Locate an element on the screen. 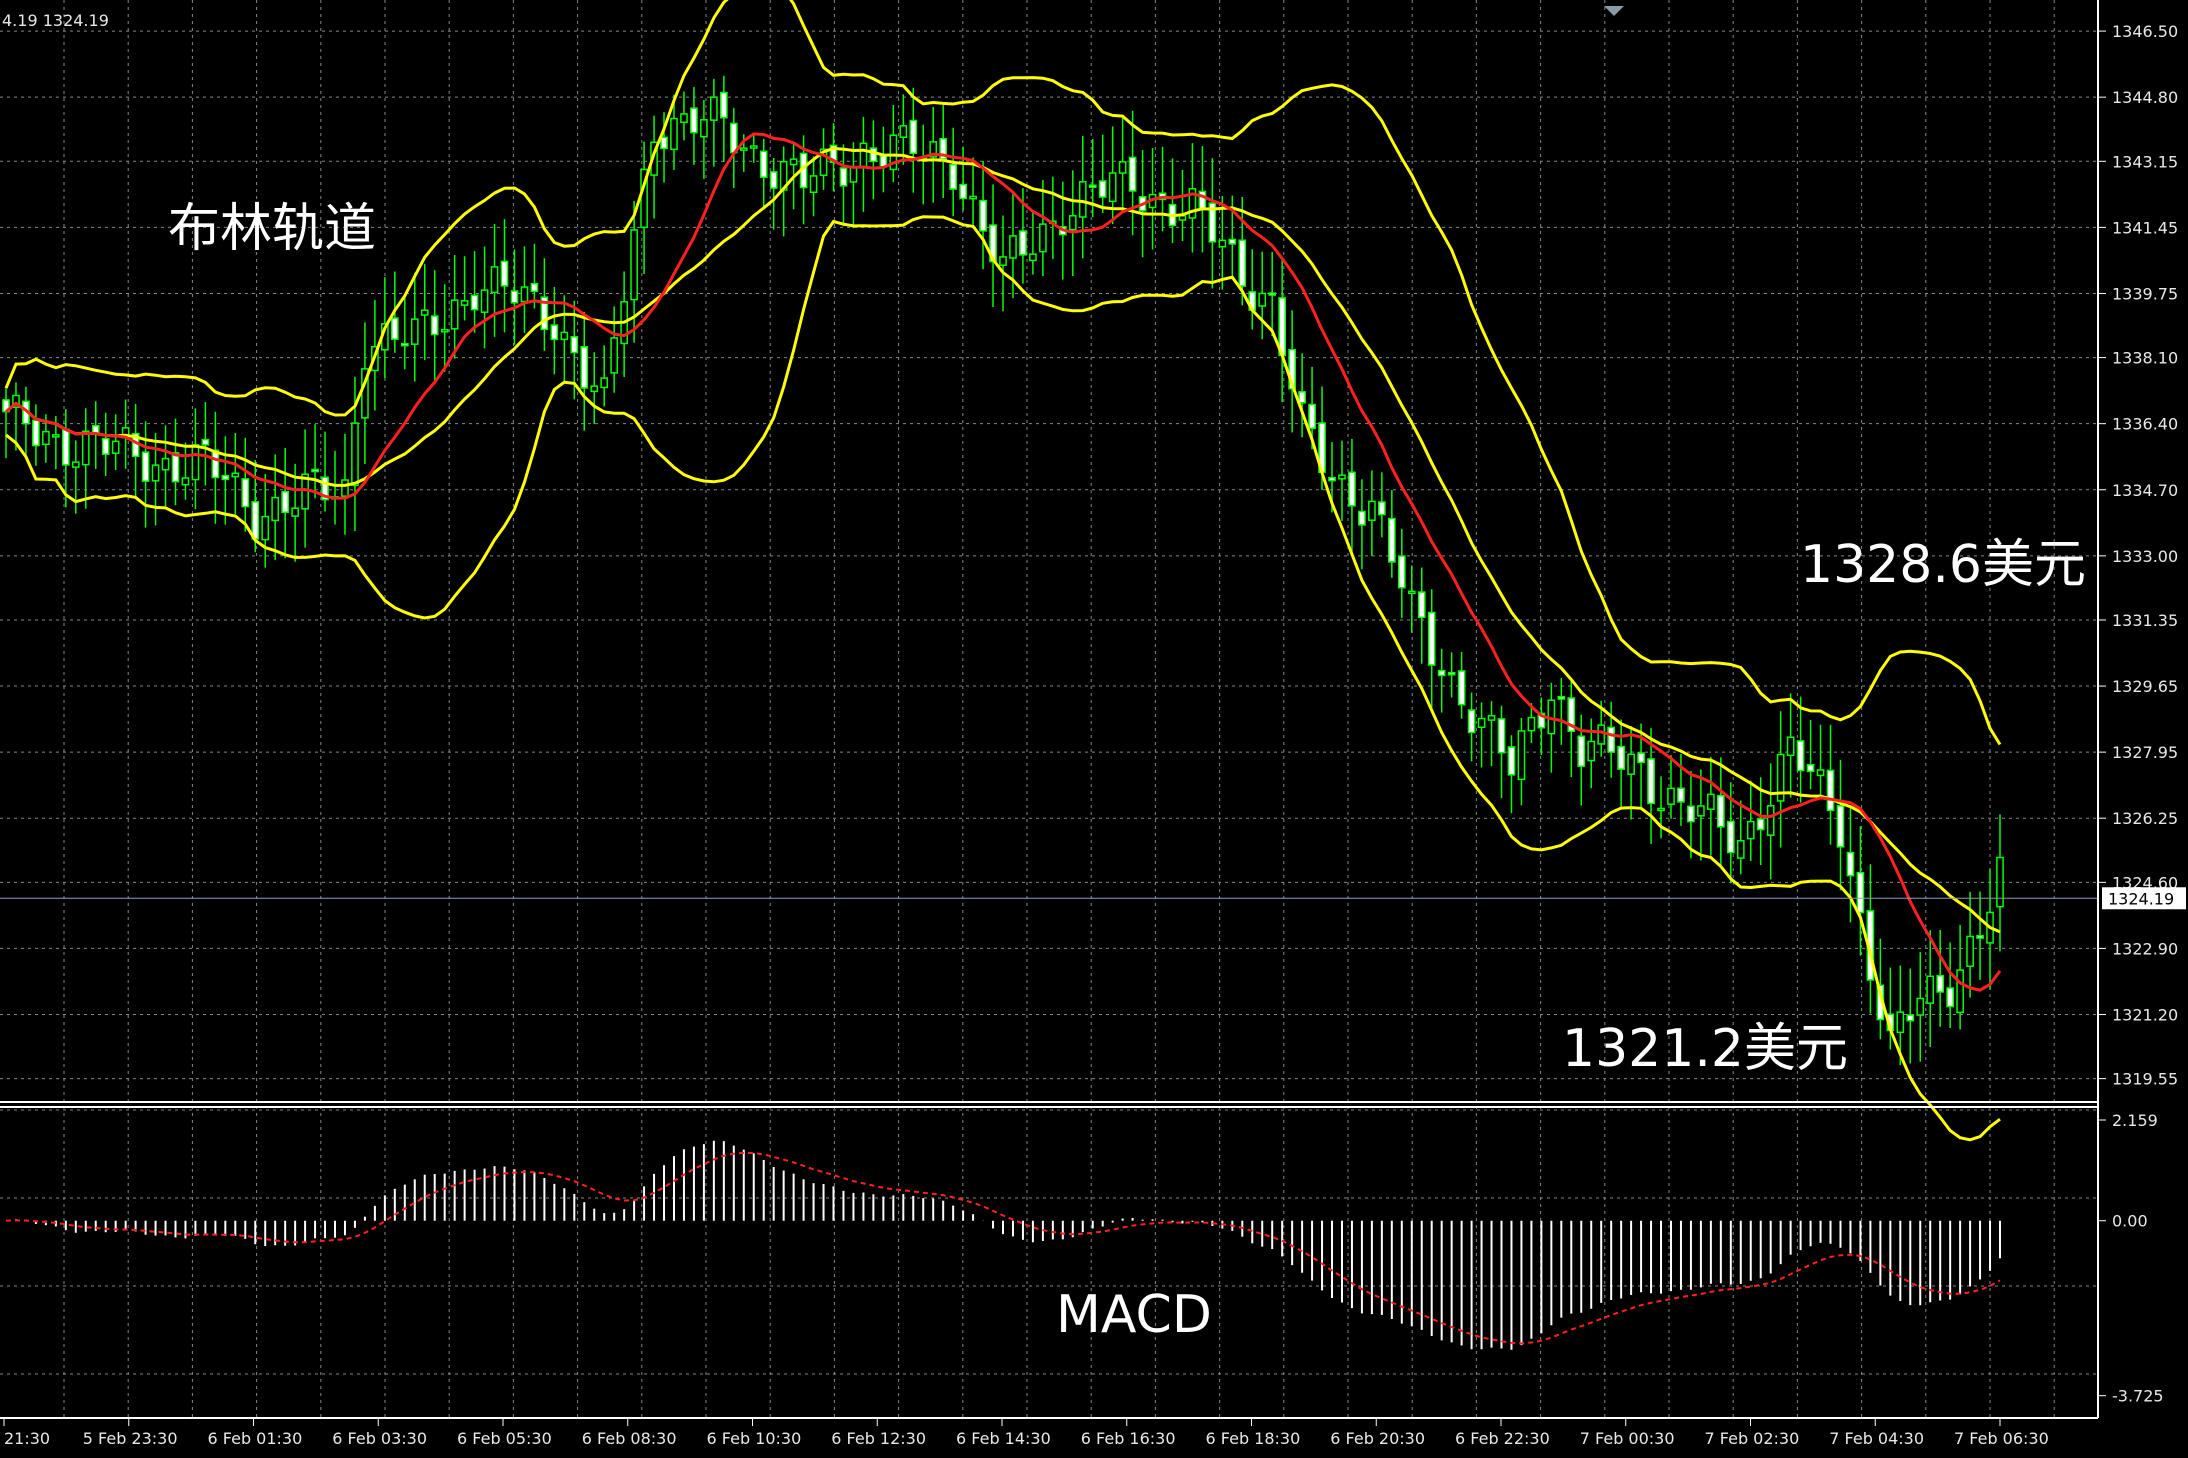  price-tick-label: 1321.20 is located at coordinates (2145, 1014).